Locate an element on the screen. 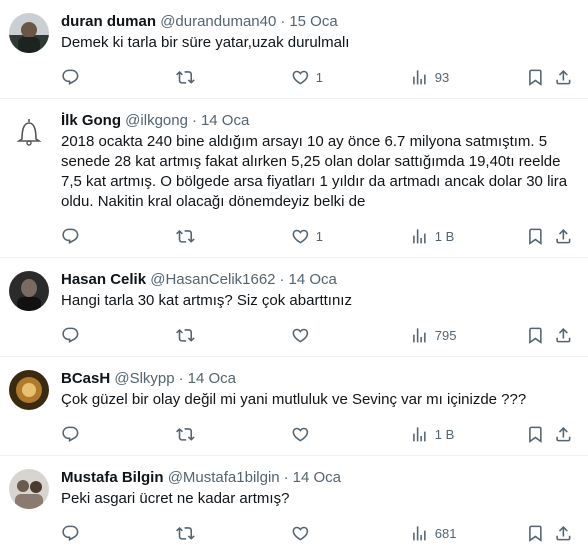  views-count: 681 is located at coordinates (445, 533).